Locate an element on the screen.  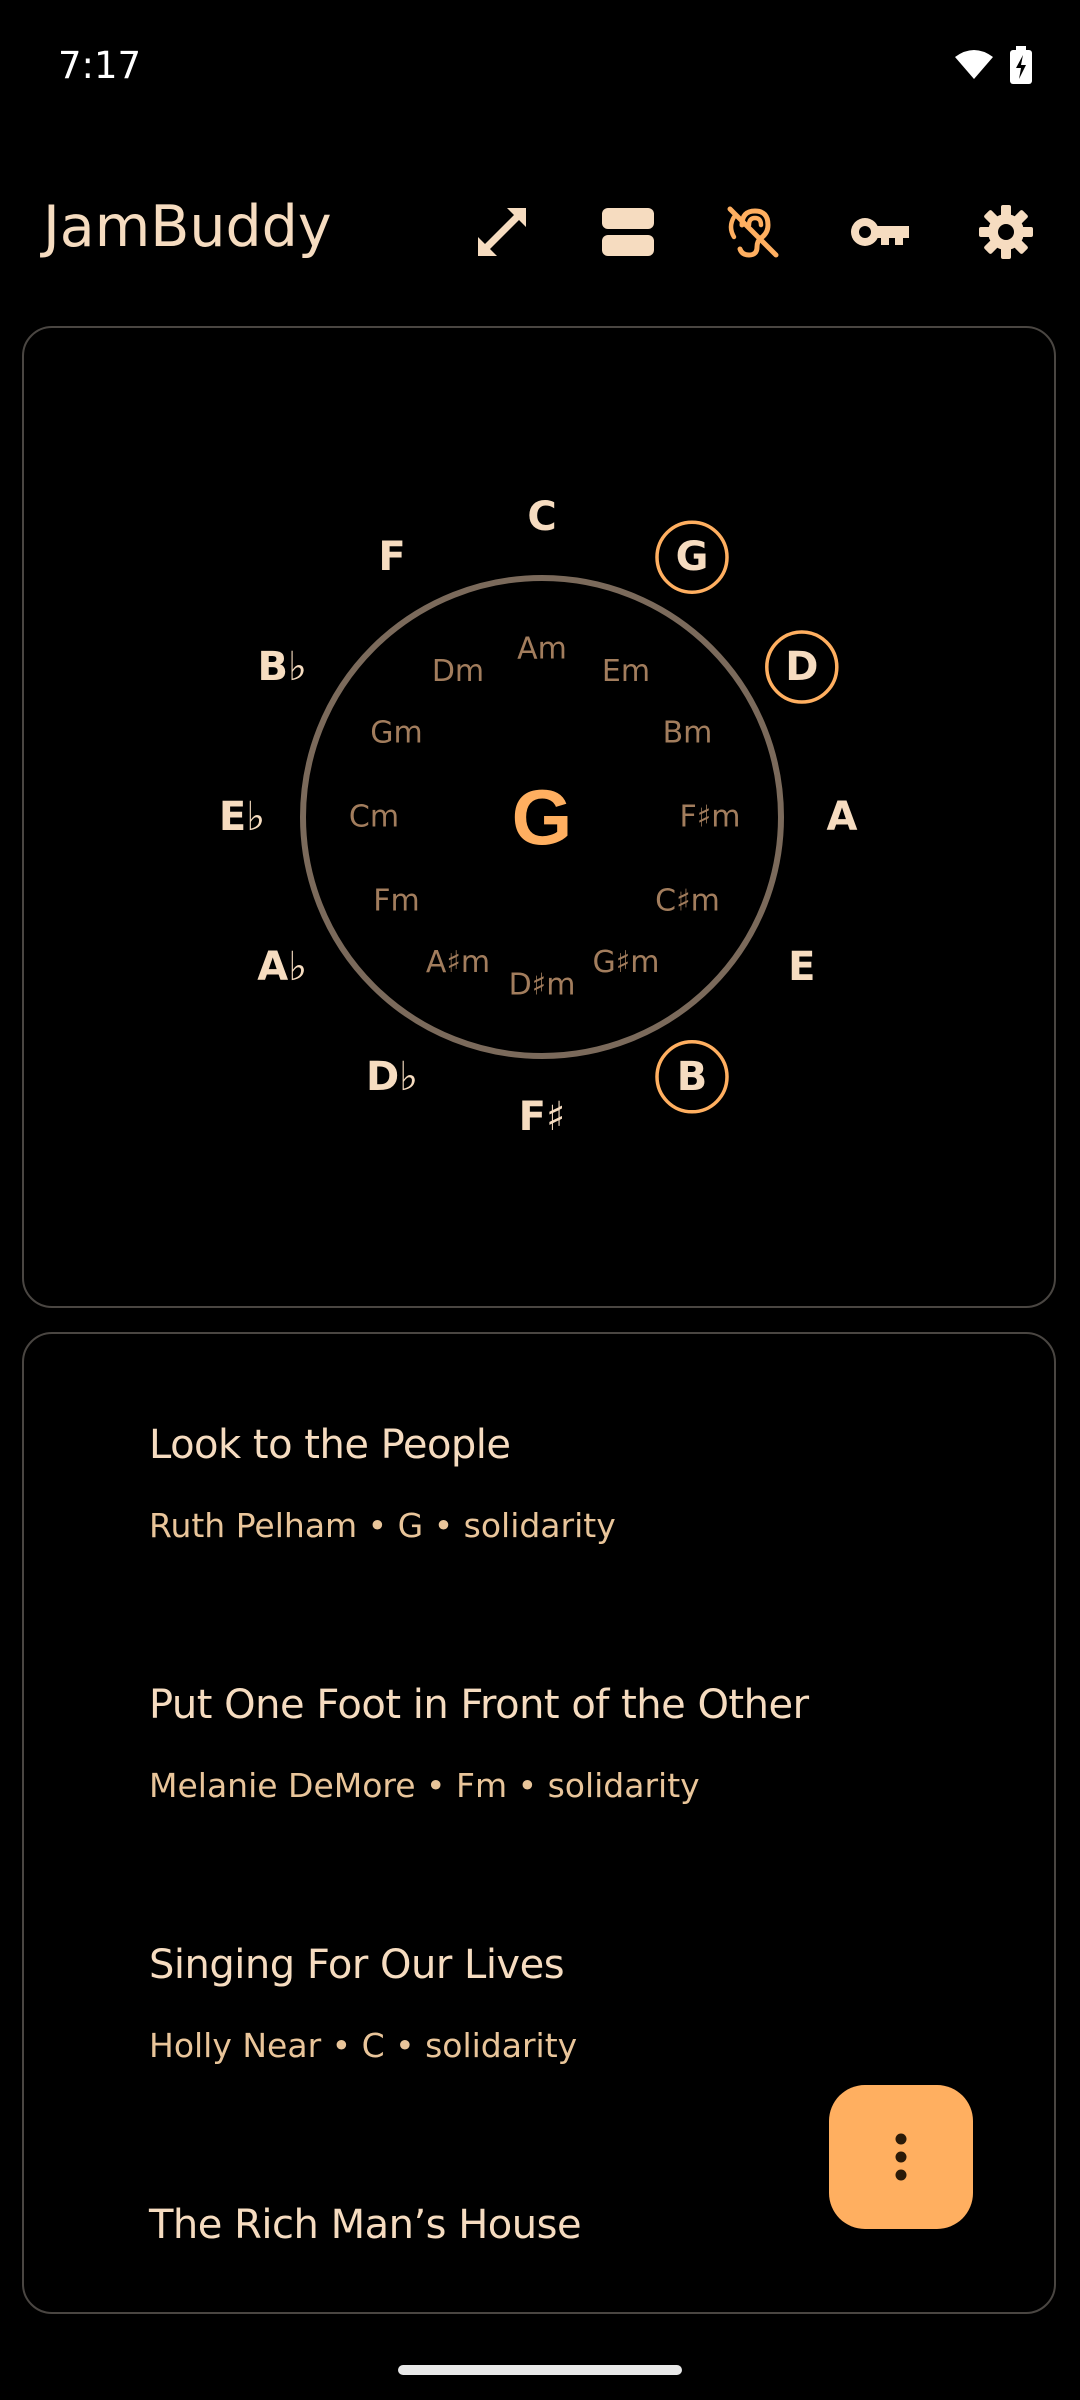
battery-charging-icon is located at coordinates (1021, 65).